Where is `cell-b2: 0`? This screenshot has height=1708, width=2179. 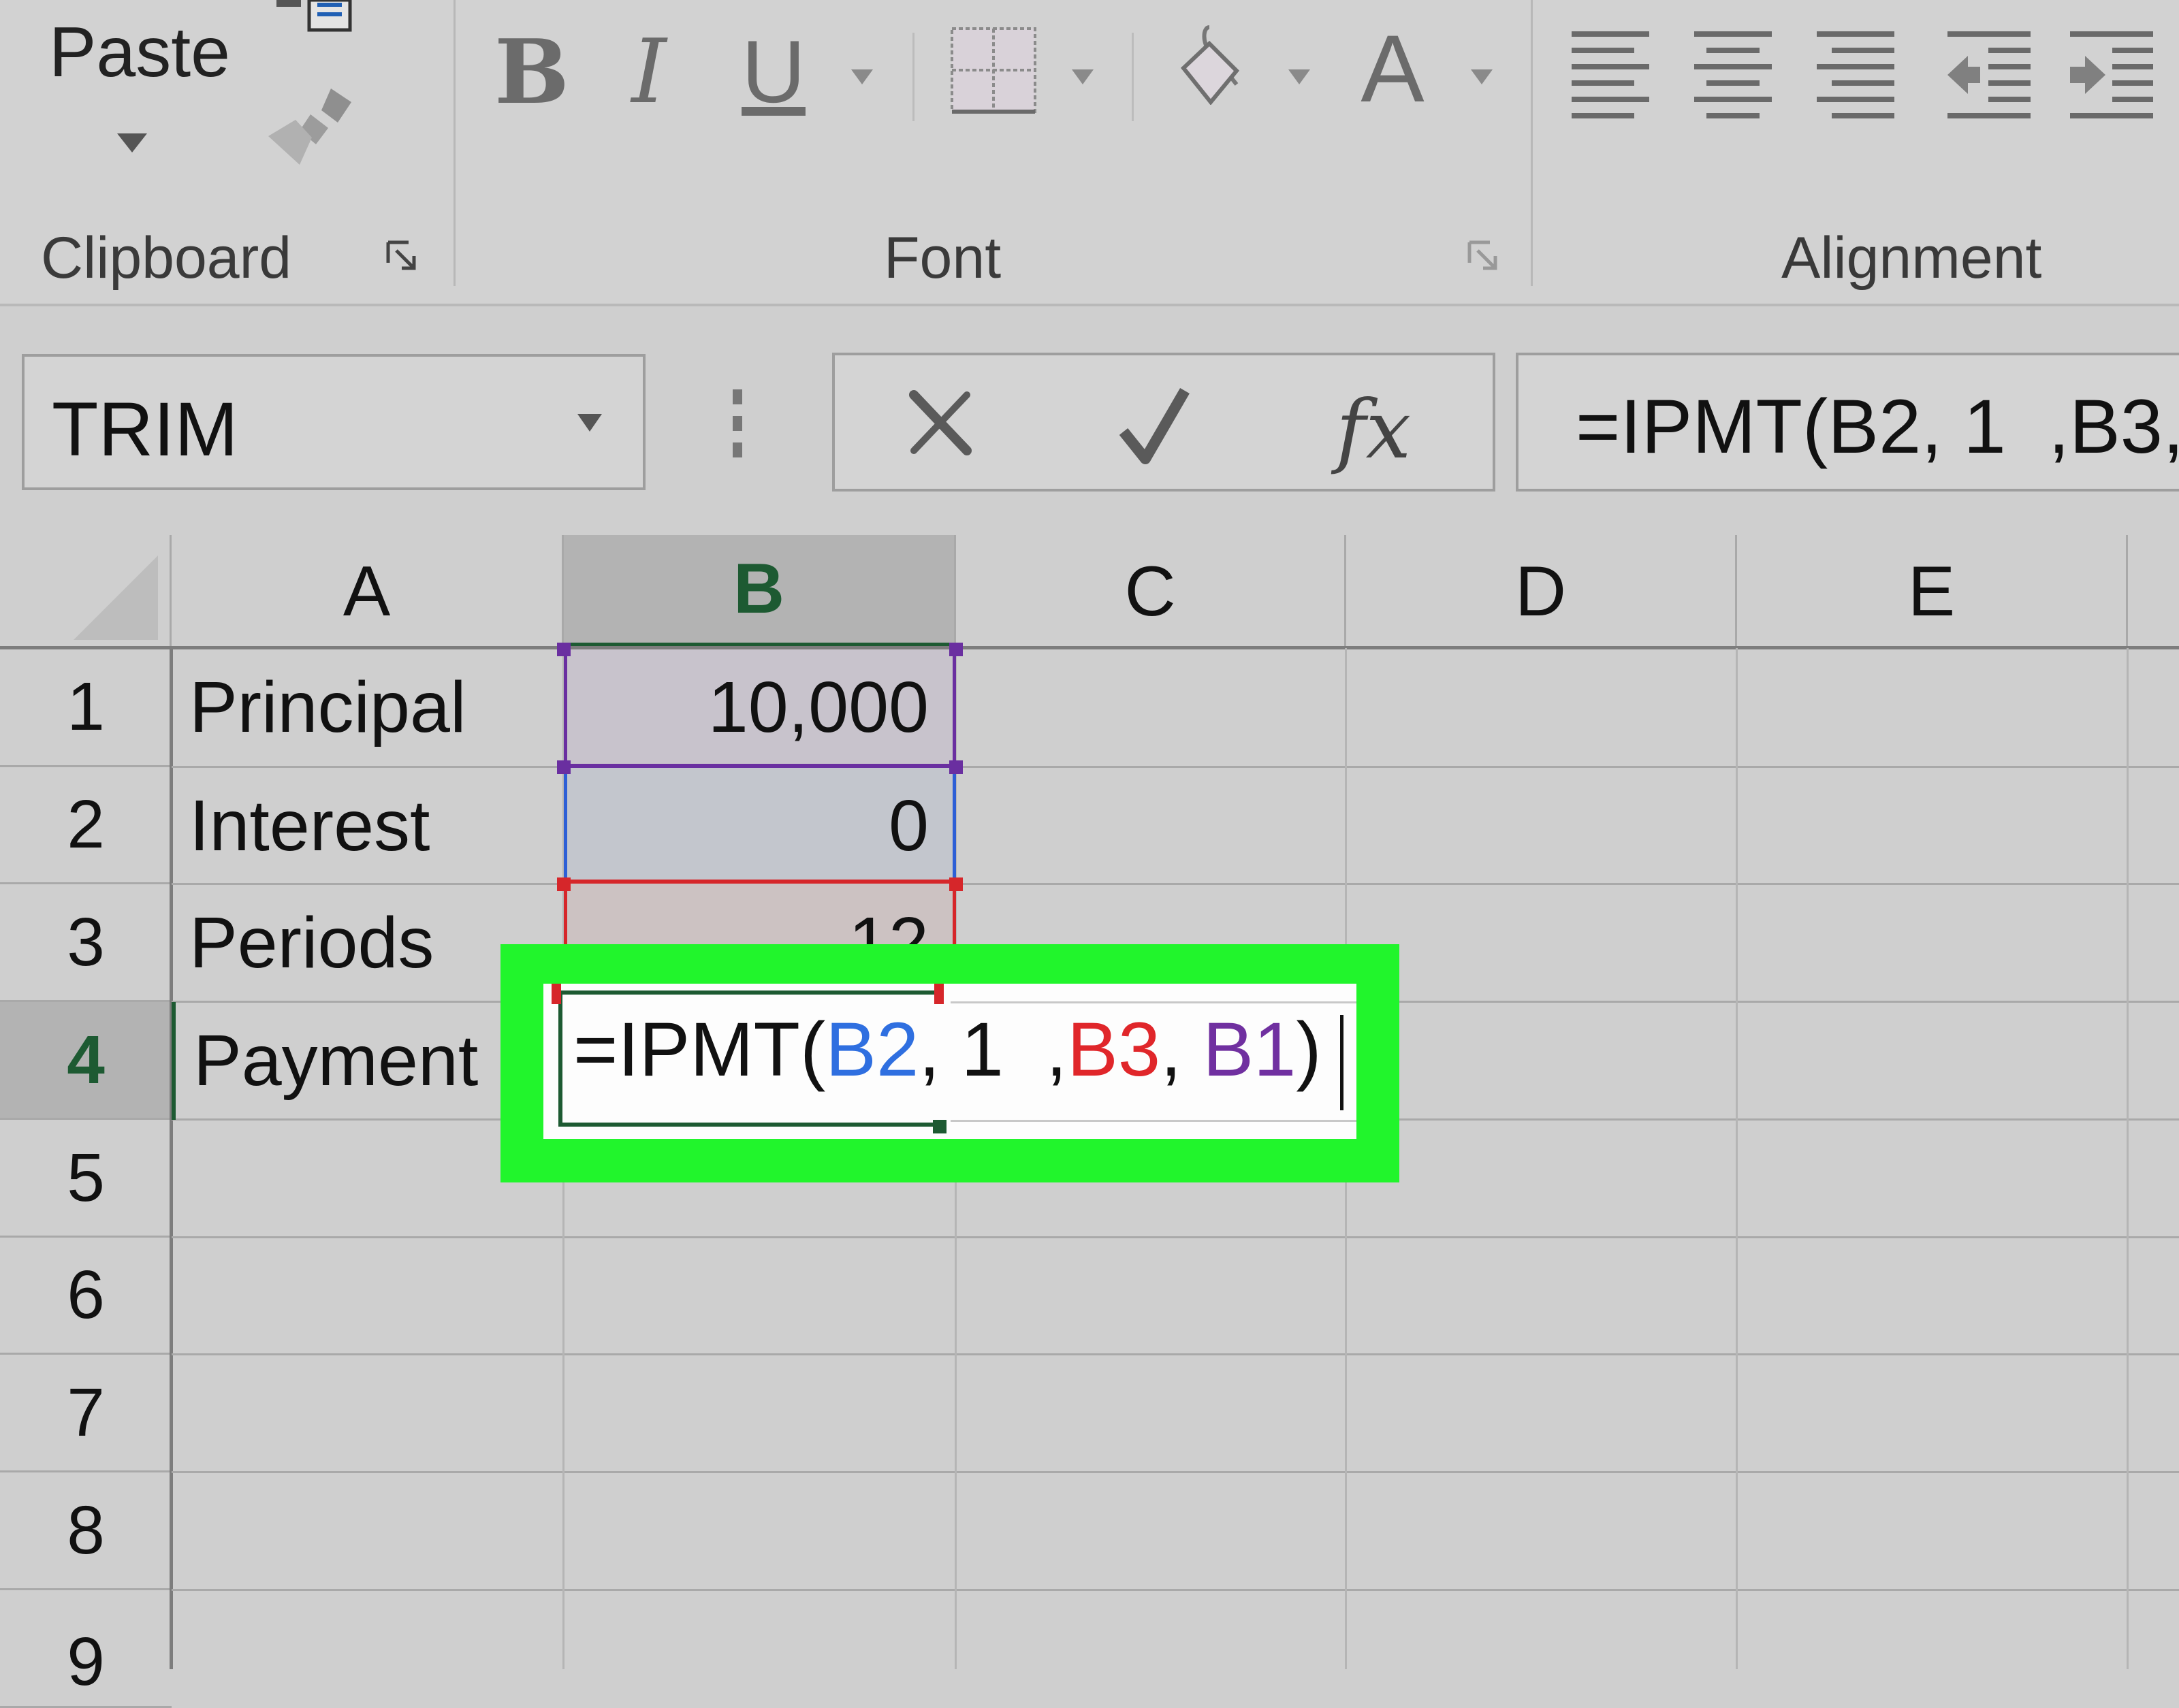 cell-b2: 0 is located at coordinates (760, 825).